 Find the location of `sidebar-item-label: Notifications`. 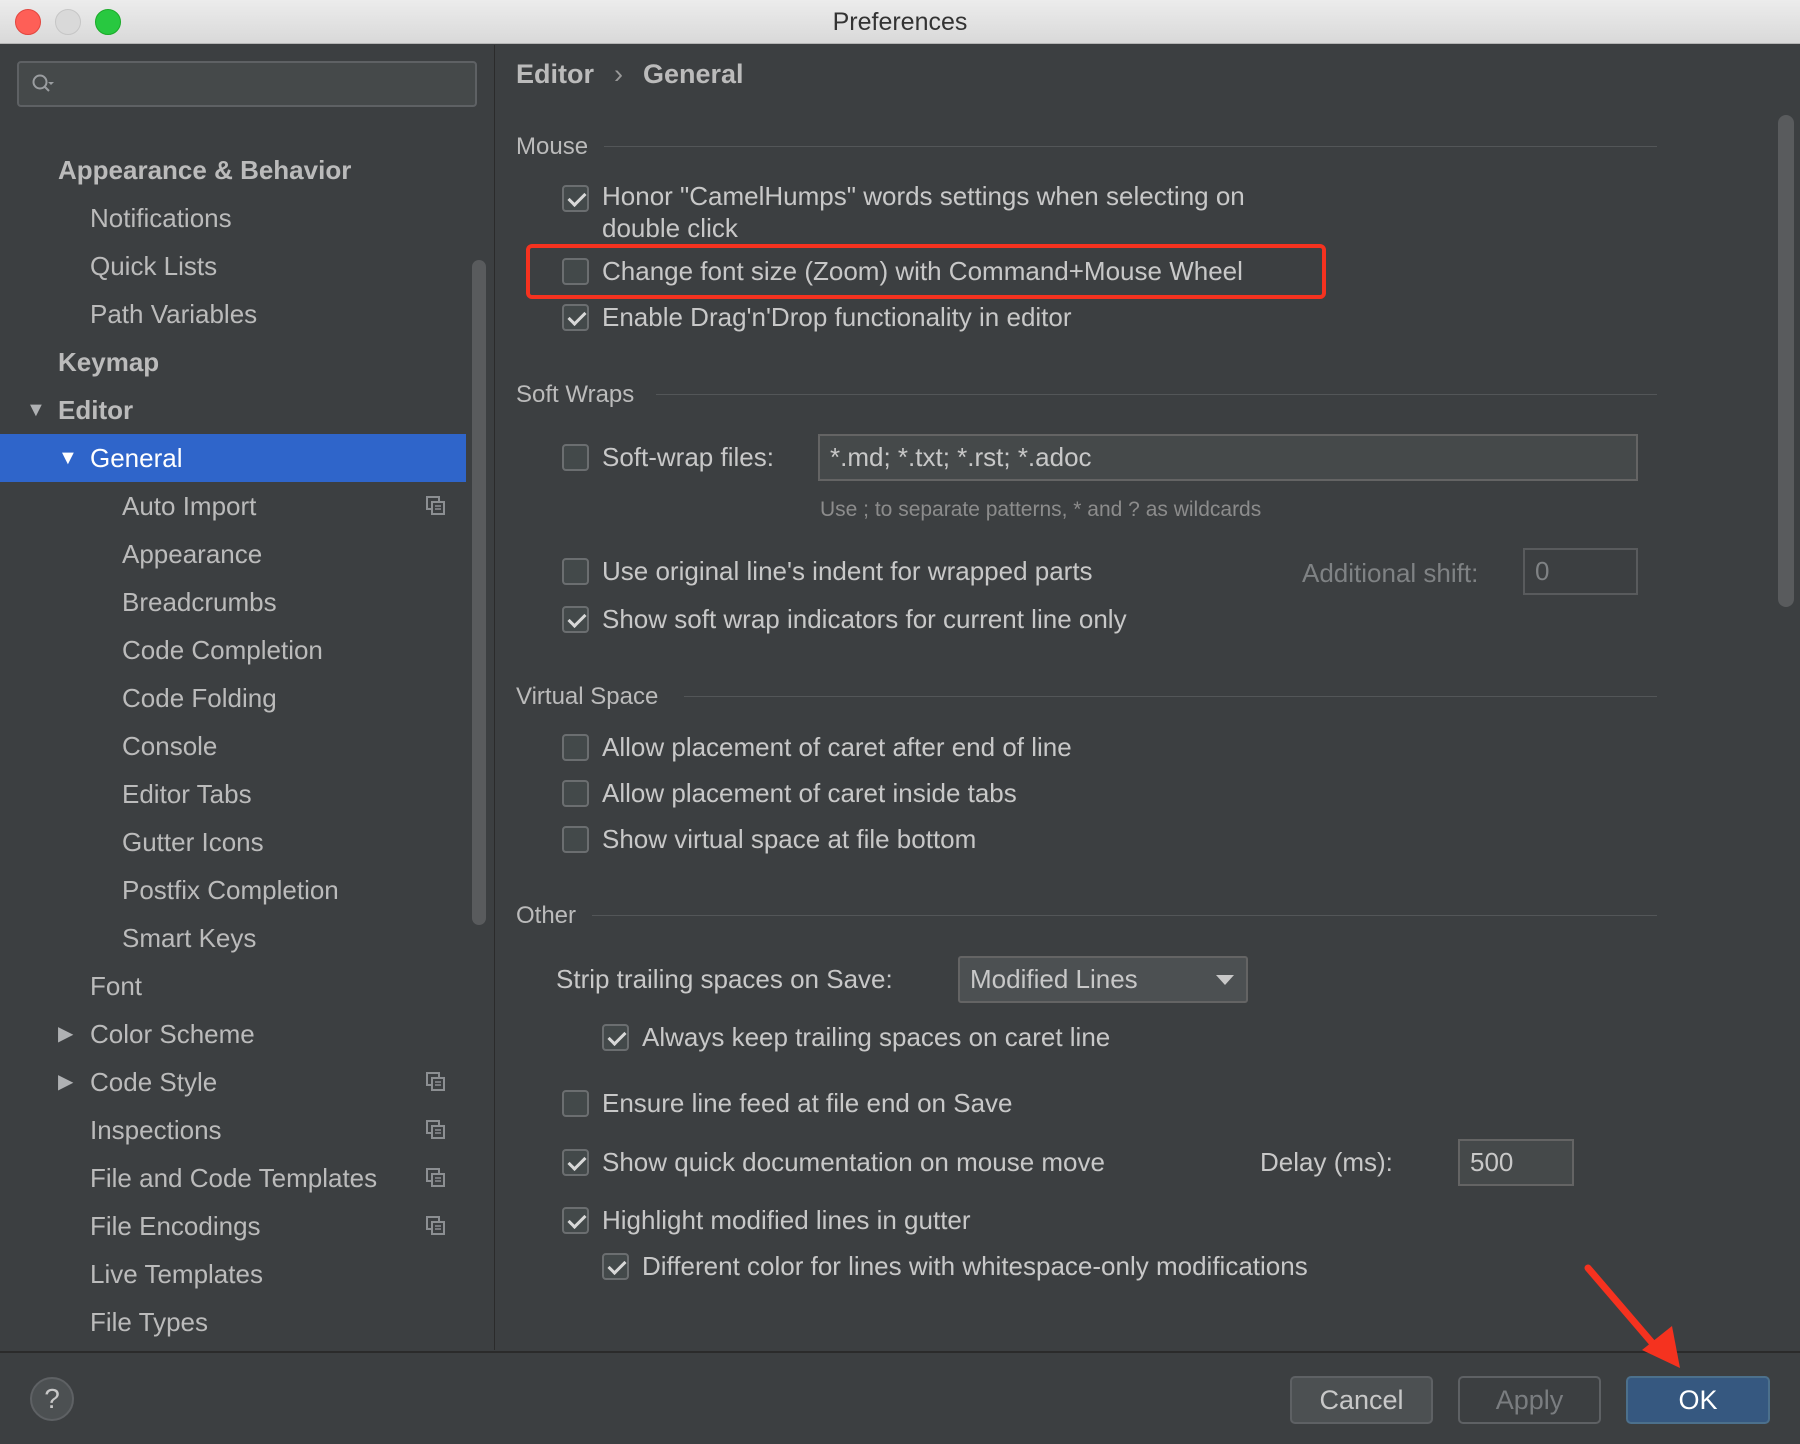

sidebar-item-label: Notifications is located at coordinates (161, 218).